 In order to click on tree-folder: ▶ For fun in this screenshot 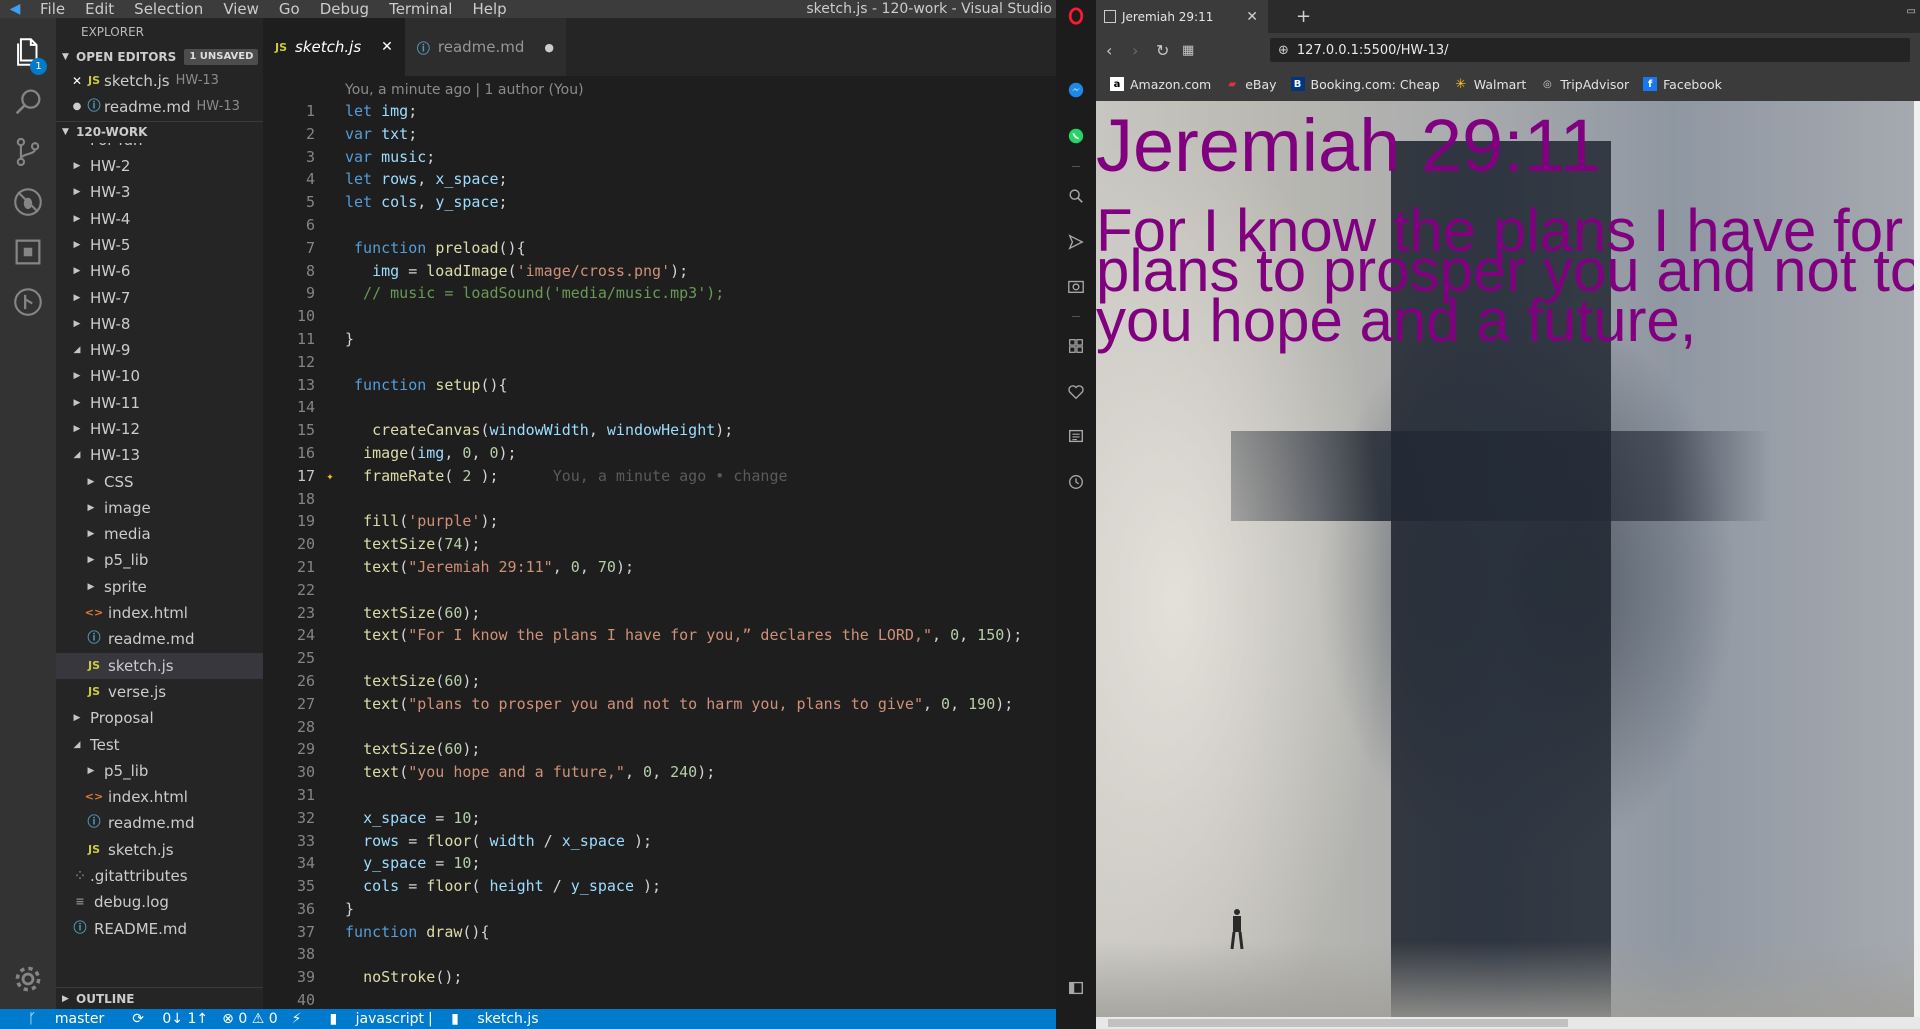, I will do `click(159, 148)`.